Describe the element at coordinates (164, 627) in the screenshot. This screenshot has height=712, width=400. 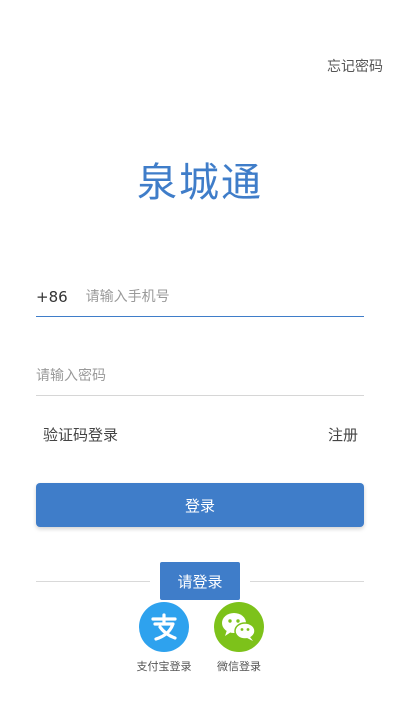
I see `alipay-icon` at that location.